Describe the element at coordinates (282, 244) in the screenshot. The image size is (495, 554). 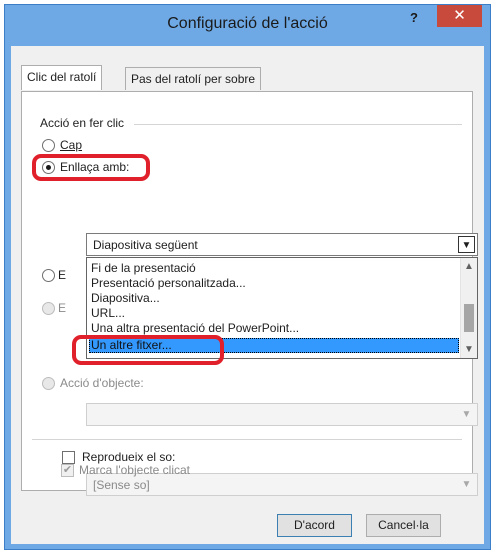
I see `link-target-select: Diapositiva següent ▼` at that location.